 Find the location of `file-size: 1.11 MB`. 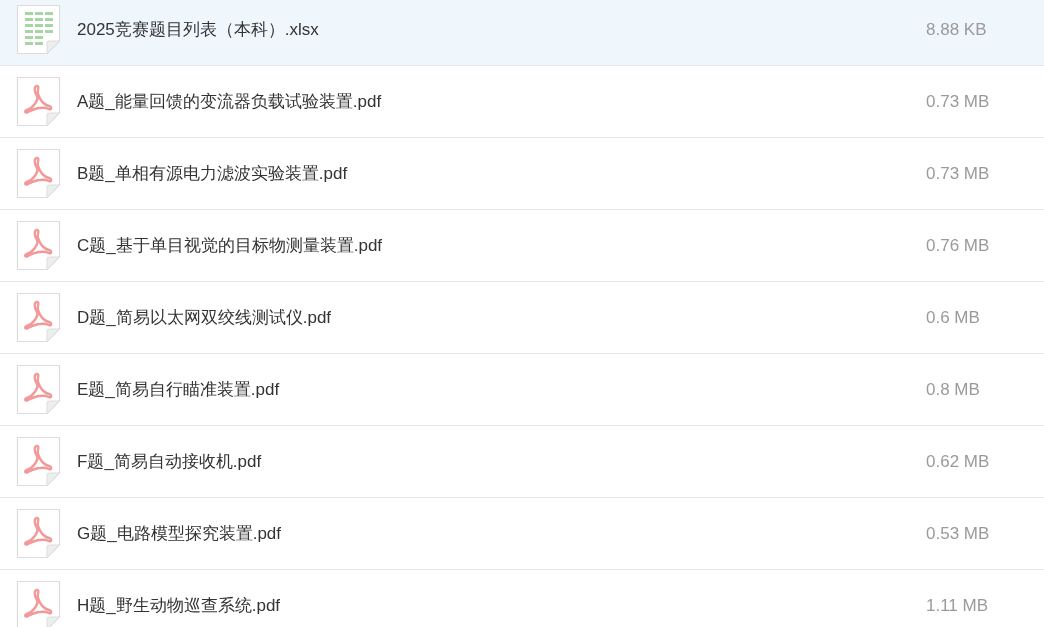

file-size: 1.11 MB is located at coordinates (958, 605).